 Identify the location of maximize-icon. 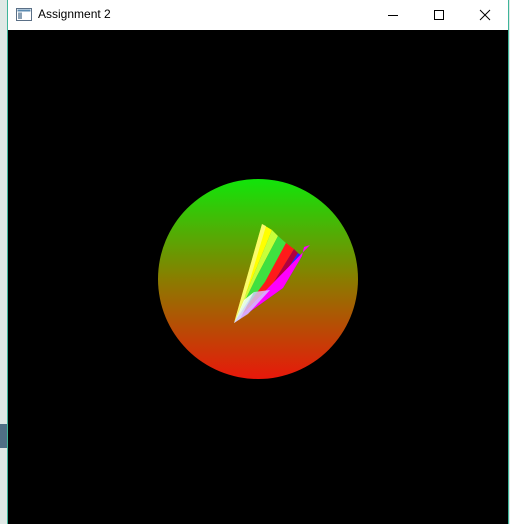
(439, 15).